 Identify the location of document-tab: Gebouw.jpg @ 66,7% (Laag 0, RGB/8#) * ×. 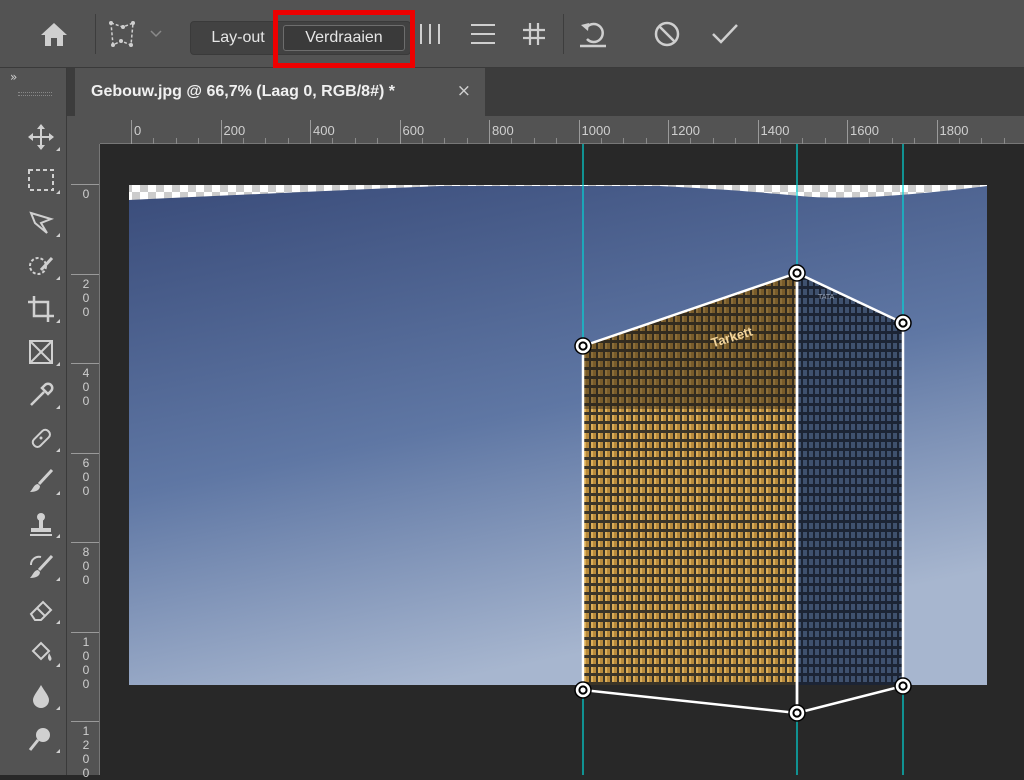
(280, 92).